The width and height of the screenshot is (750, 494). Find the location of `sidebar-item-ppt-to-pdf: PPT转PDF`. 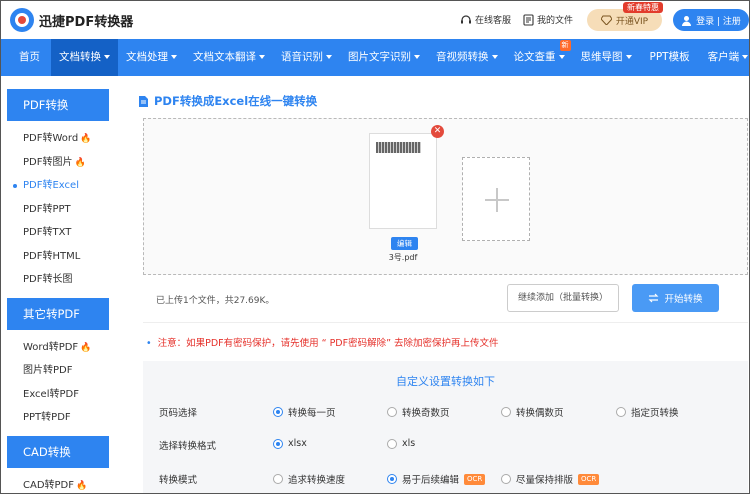

sidebar-item-ppt-to-pdf: PPT转PDF is located at coordinates (58, 418).